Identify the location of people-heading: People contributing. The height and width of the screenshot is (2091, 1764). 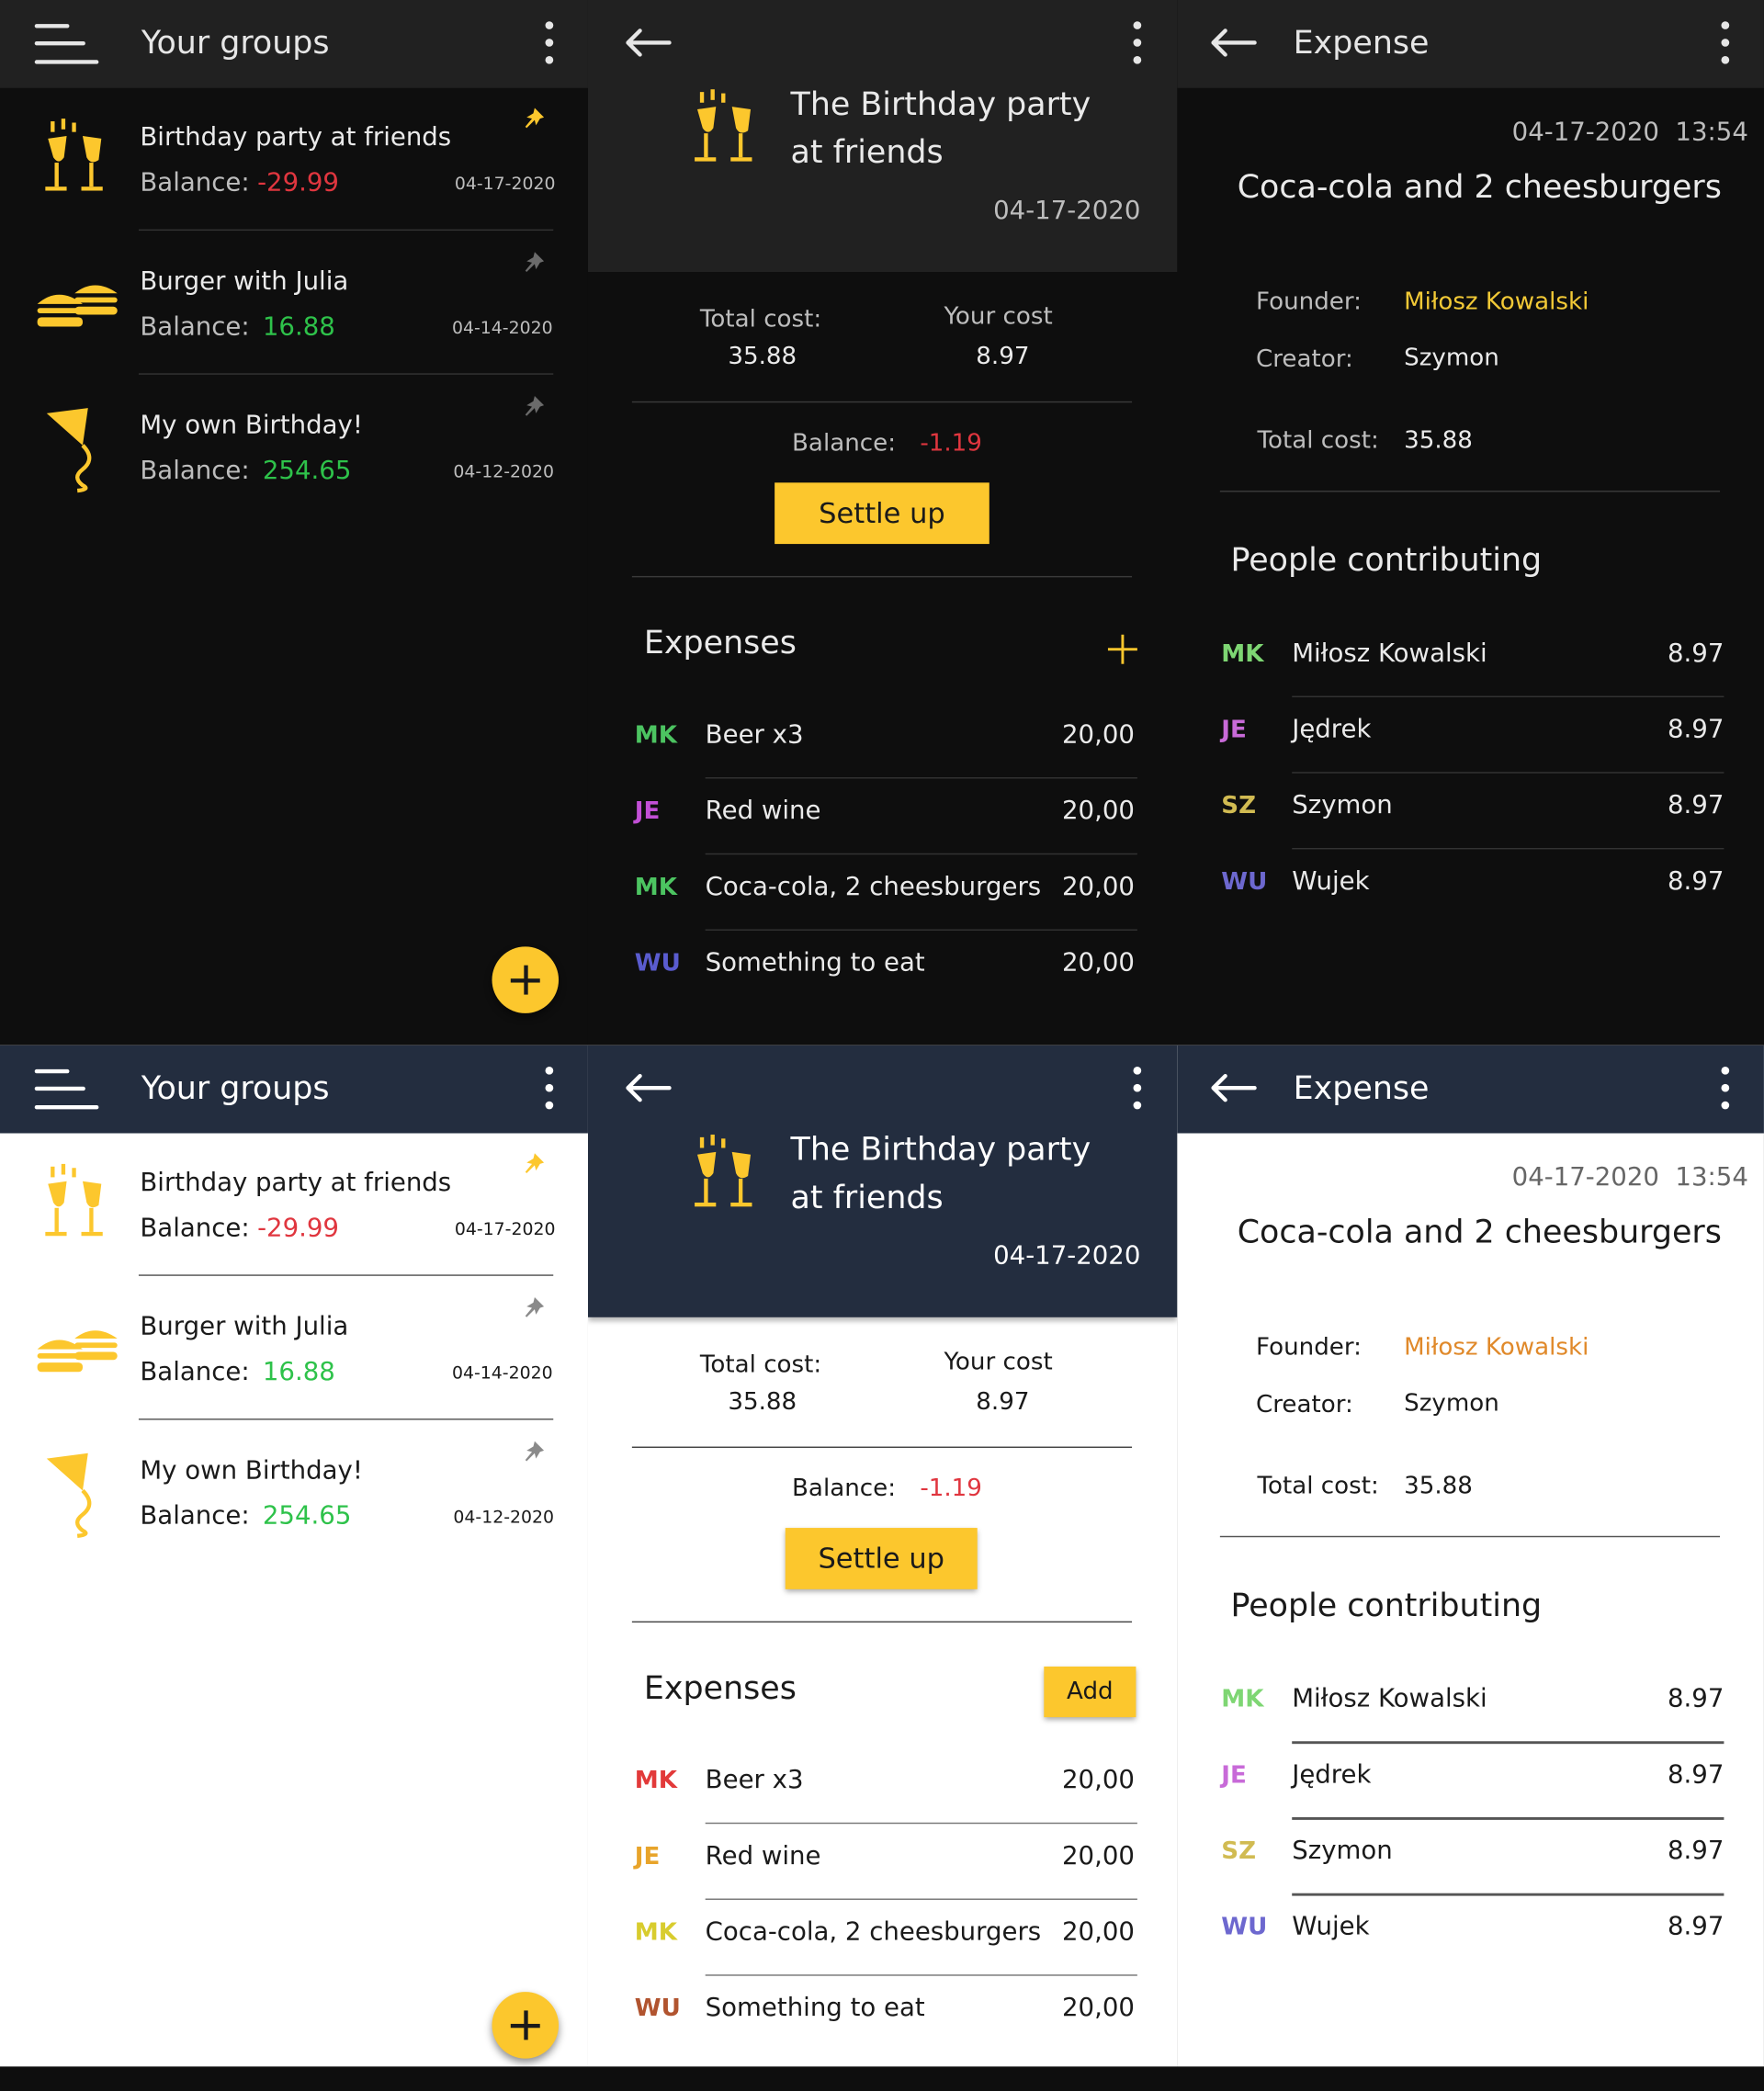
(1387, 1605).